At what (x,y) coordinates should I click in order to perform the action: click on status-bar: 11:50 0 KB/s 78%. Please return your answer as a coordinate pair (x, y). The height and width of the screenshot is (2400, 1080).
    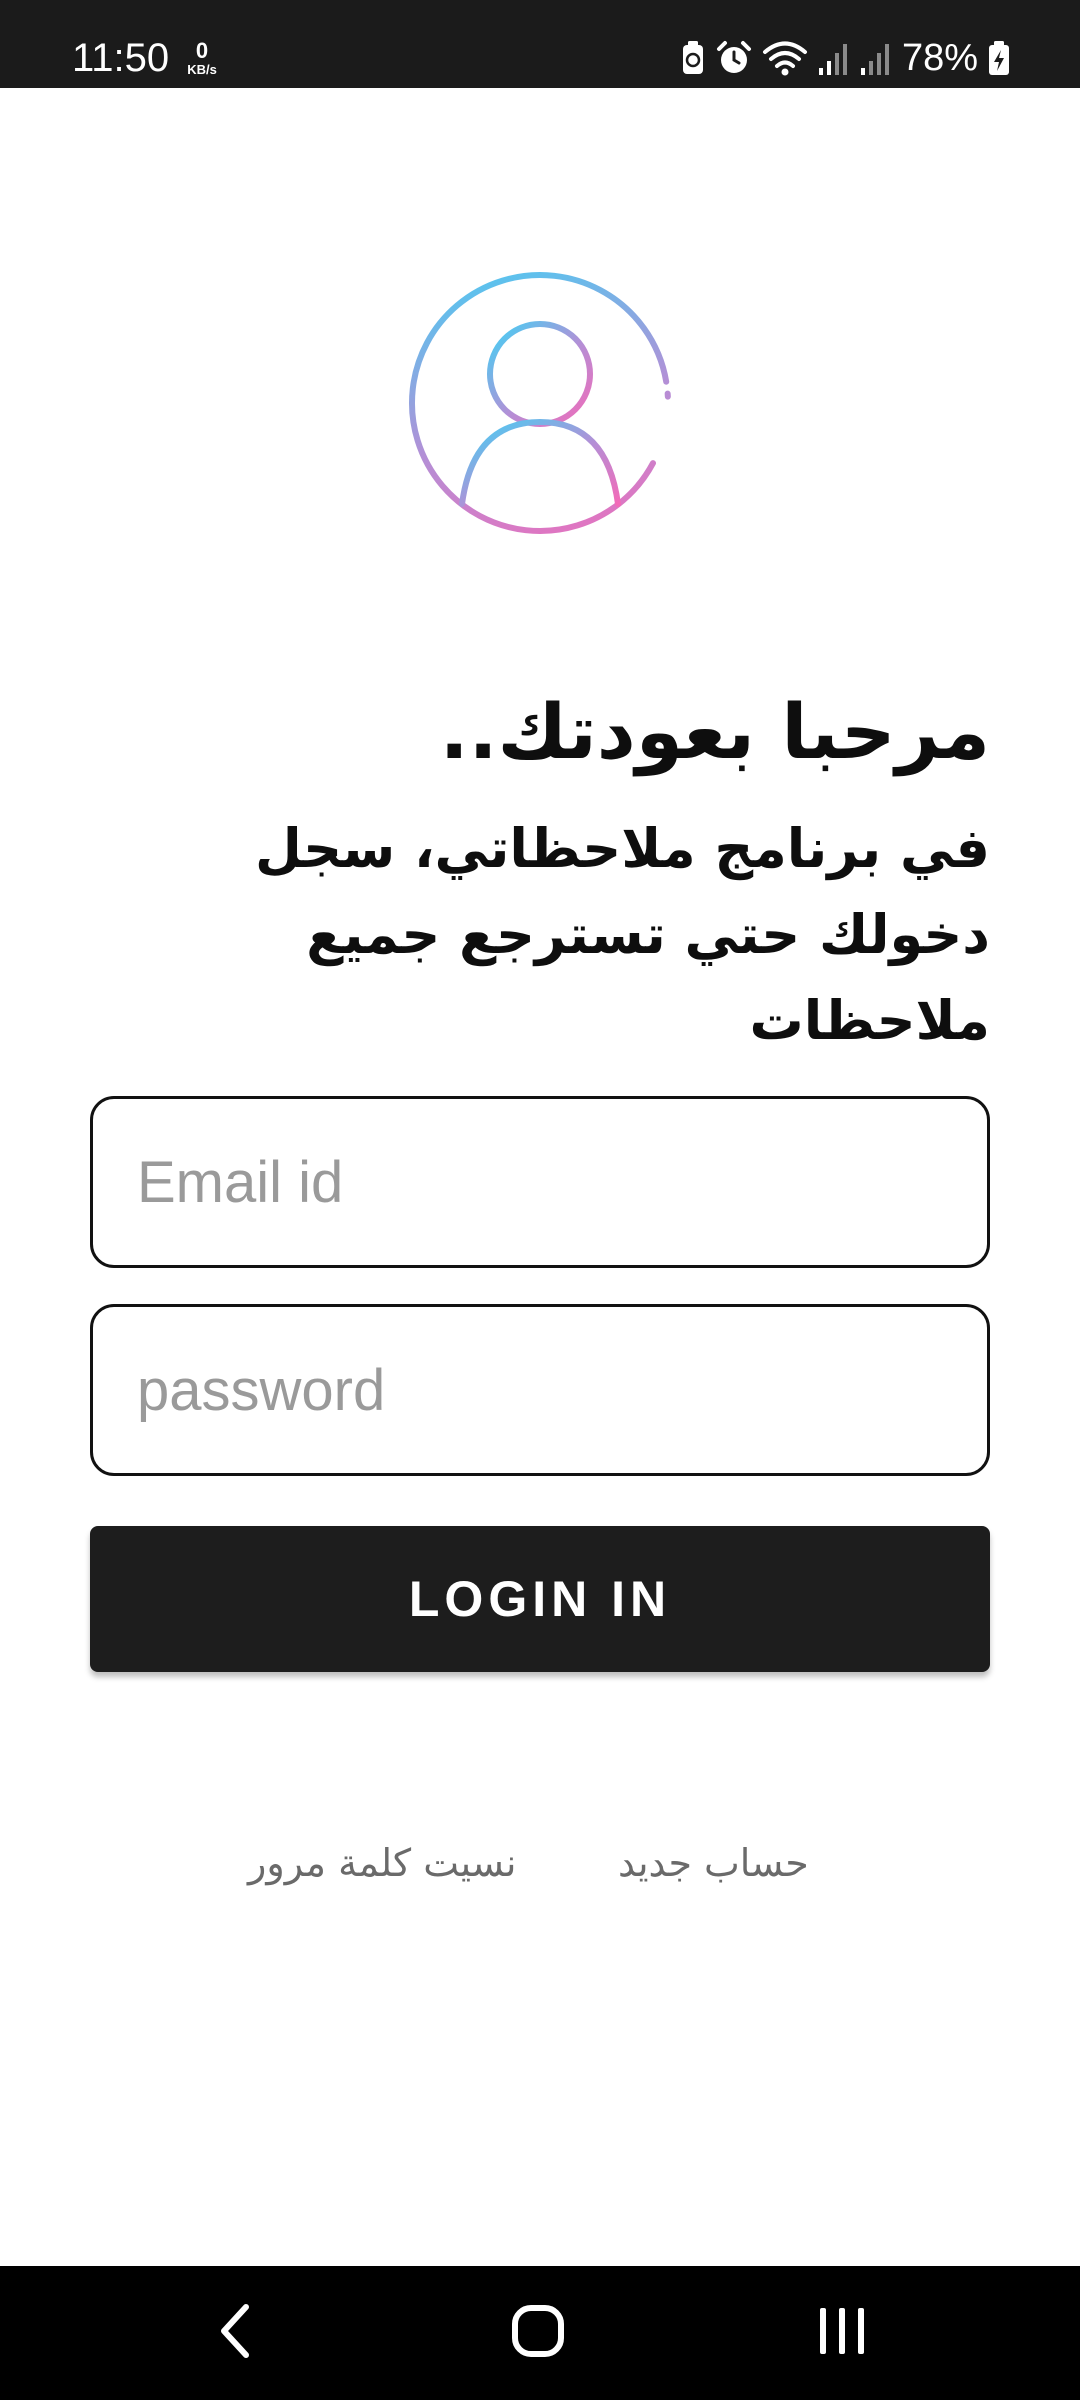
    Looking at the image, I should click on (540, 44).